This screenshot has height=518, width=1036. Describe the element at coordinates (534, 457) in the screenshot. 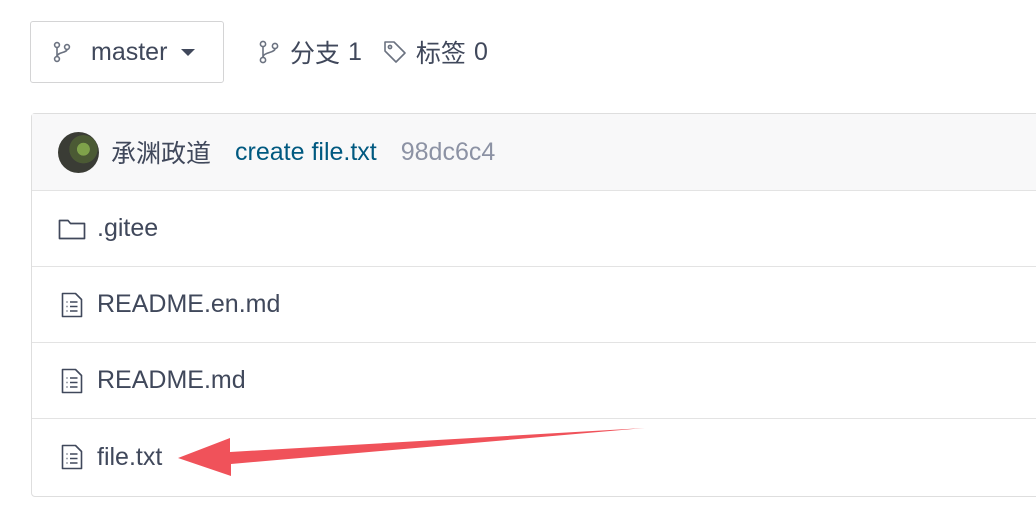

I see `list-item-file-txt: file.txt` at that location.